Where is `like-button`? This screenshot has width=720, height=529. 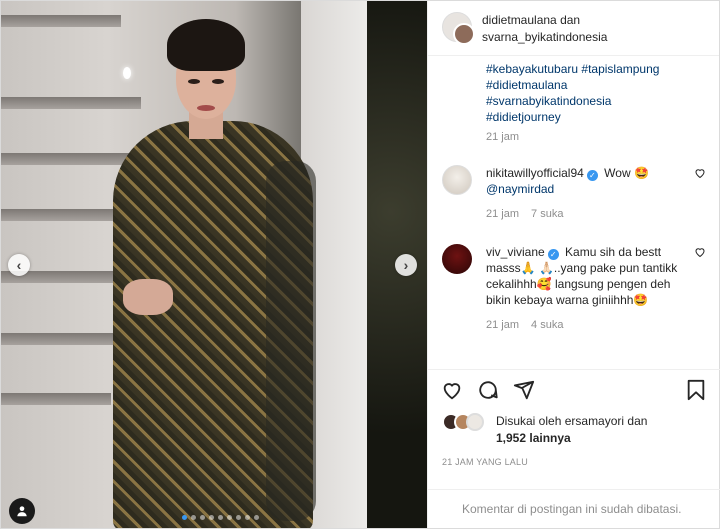 like-button is located at coordinates (452, 390).